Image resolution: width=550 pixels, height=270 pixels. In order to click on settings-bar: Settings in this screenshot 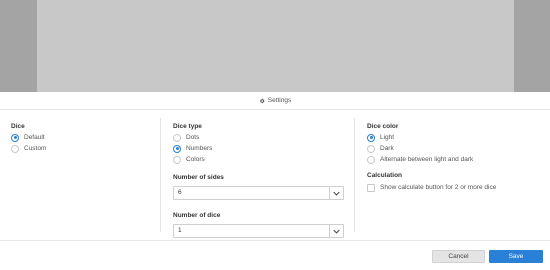, I will do `click(275, 101)`.